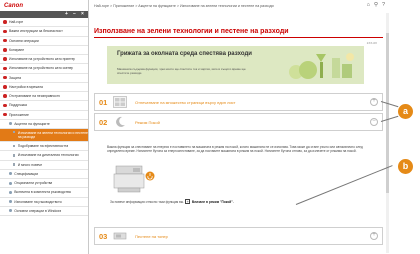 The image size is (420, 254). I want to click on sidebar-item-label: Включена в комплекта ръководства, so click(42, 192).